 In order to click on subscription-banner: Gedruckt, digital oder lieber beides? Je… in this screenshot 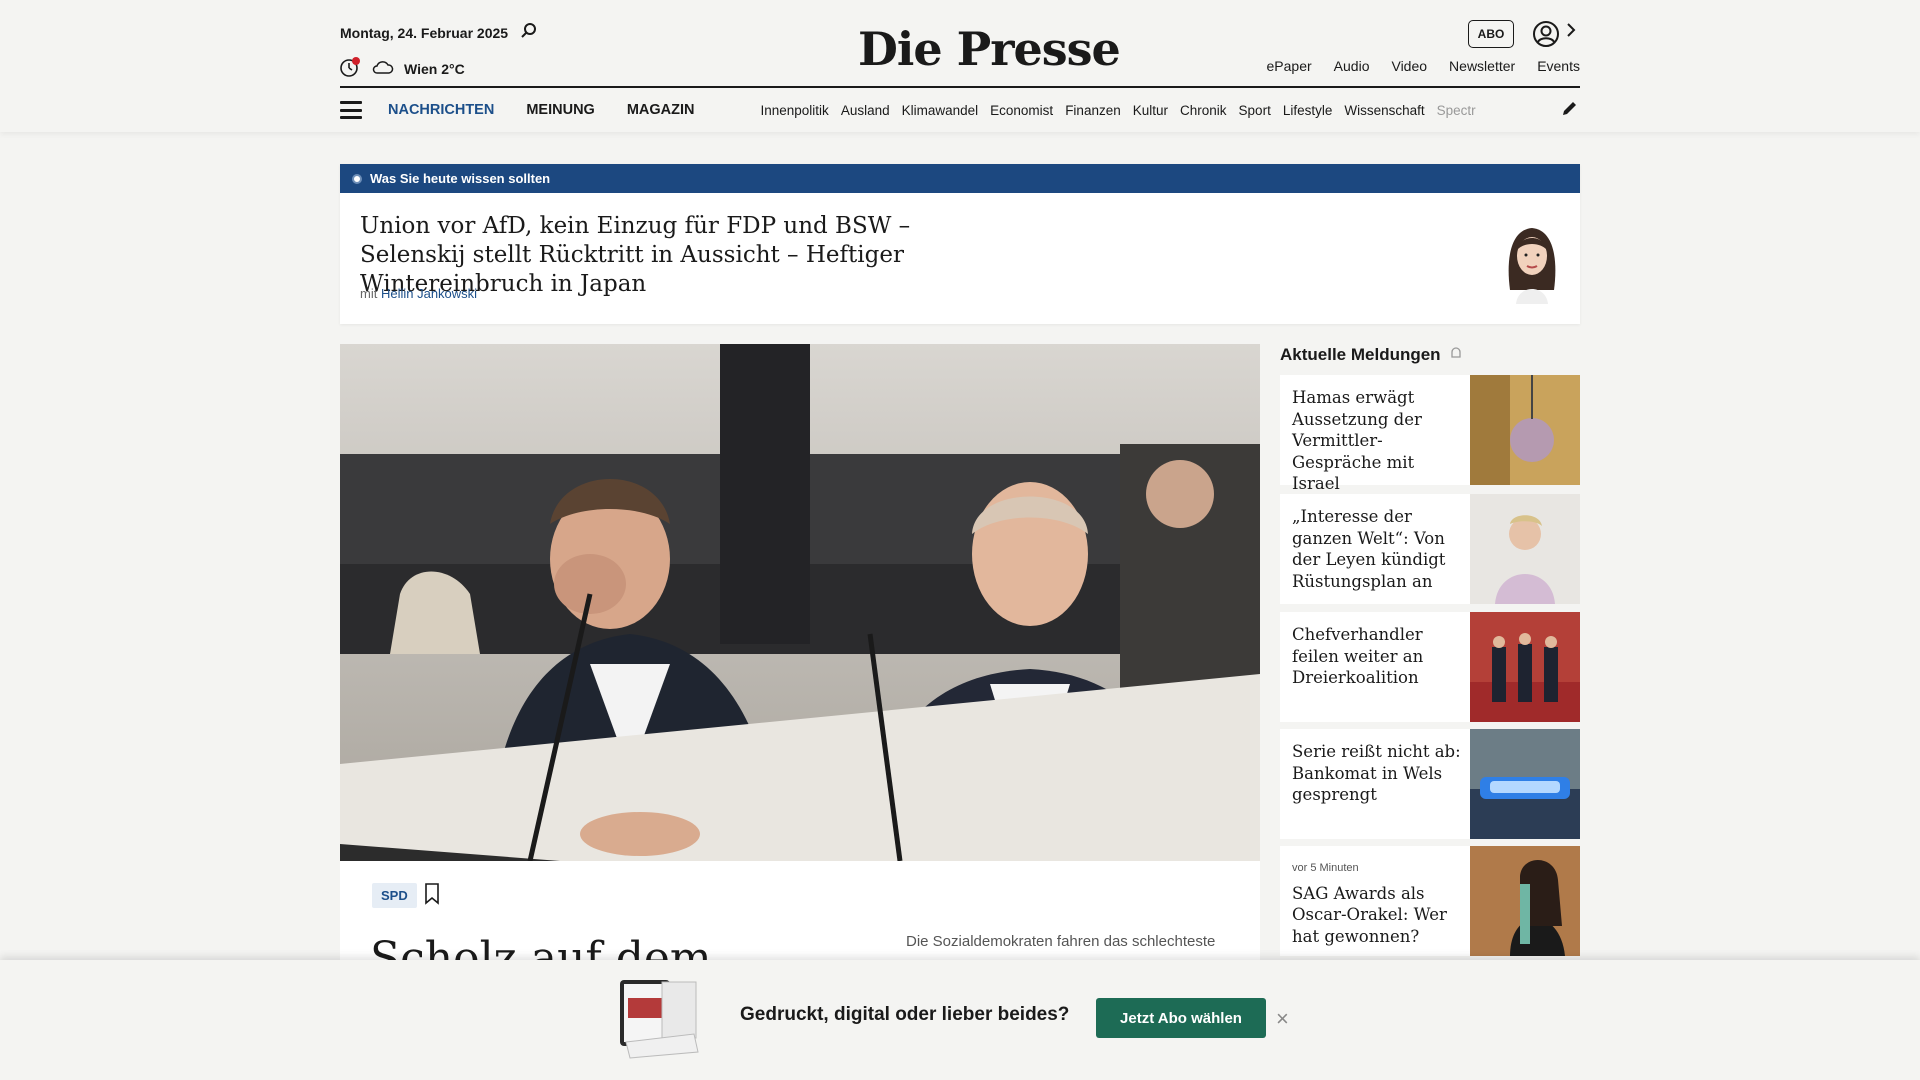, I will do `click(960, 1020)`.